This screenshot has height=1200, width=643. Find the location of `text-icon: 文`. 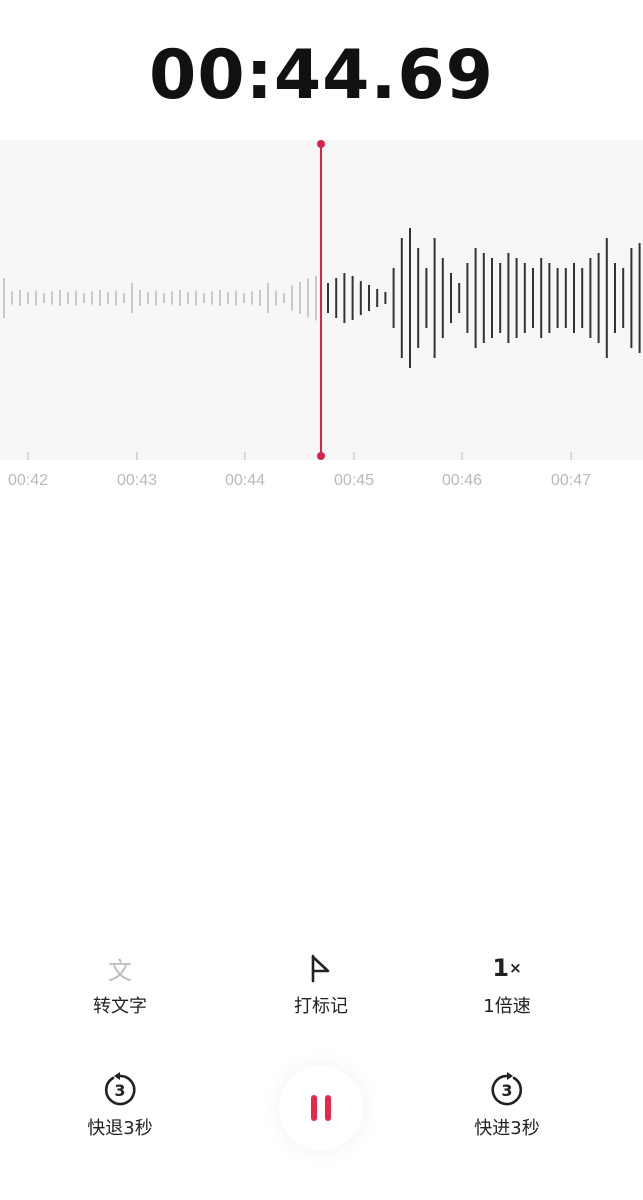

text-icon: 文 is located at coordinates (120, 970).